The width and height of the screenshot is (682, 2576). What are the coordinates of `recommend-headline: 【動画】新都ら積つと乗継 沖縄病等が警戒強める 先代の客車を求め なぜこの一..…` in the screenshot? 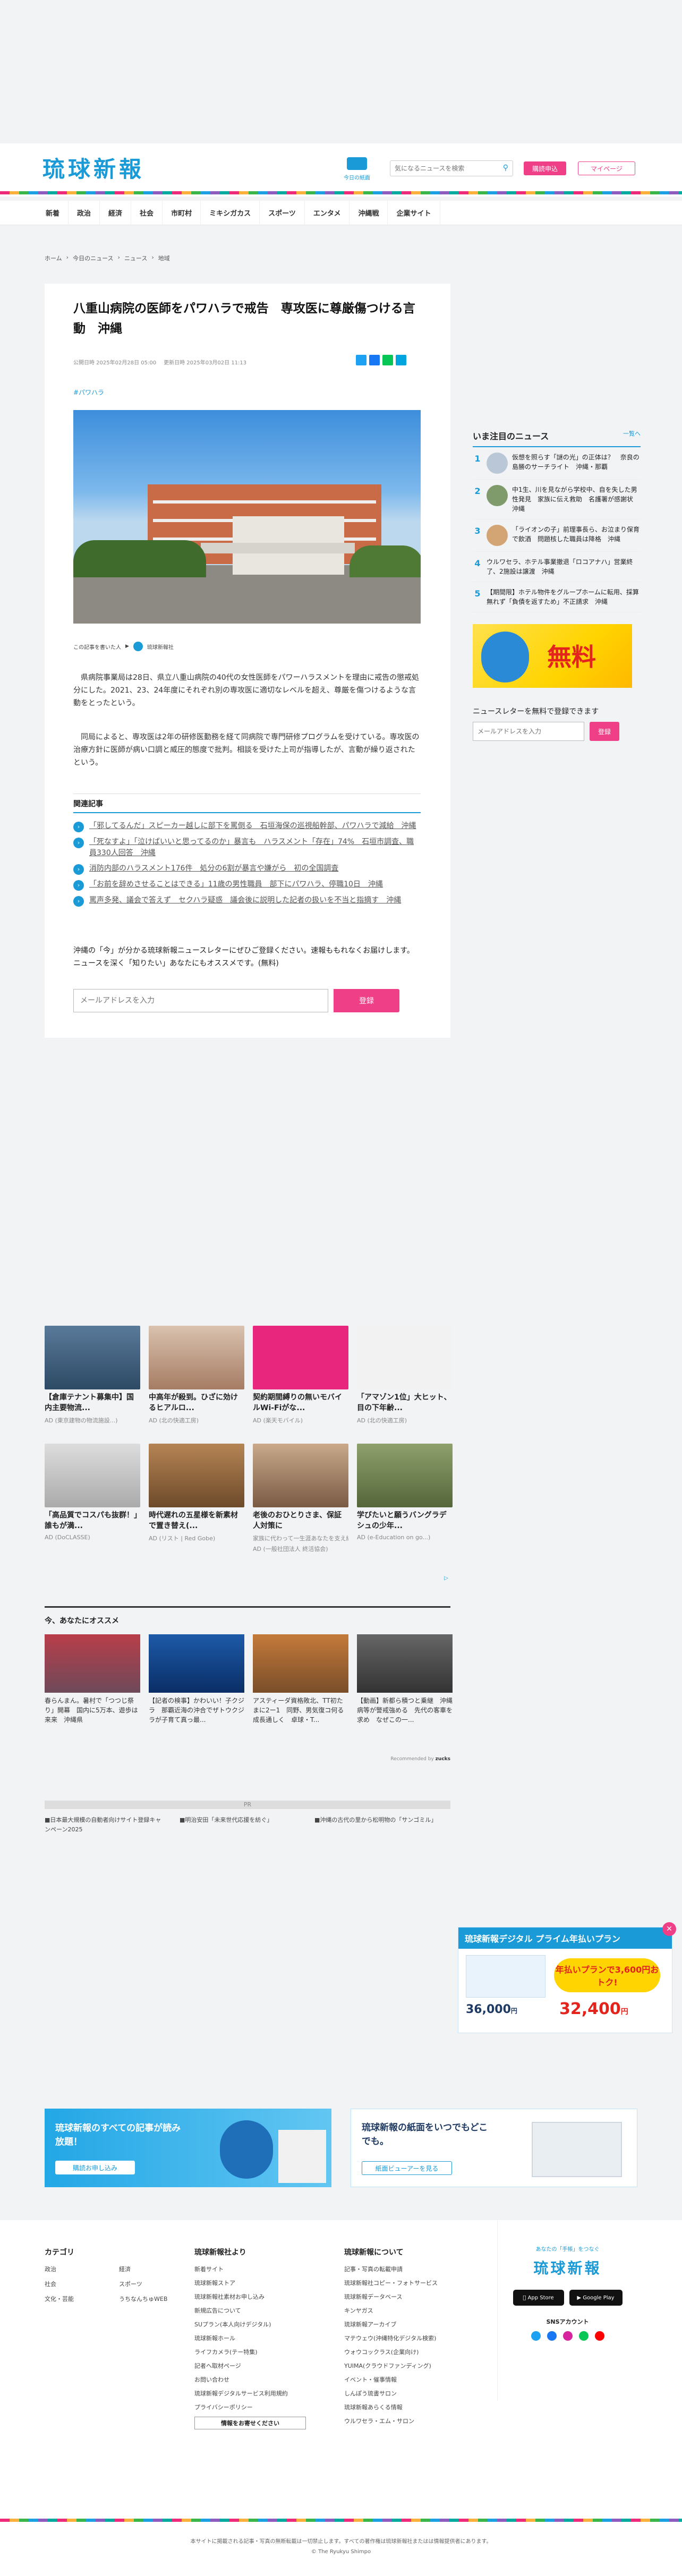 It's located at (405, 1711).